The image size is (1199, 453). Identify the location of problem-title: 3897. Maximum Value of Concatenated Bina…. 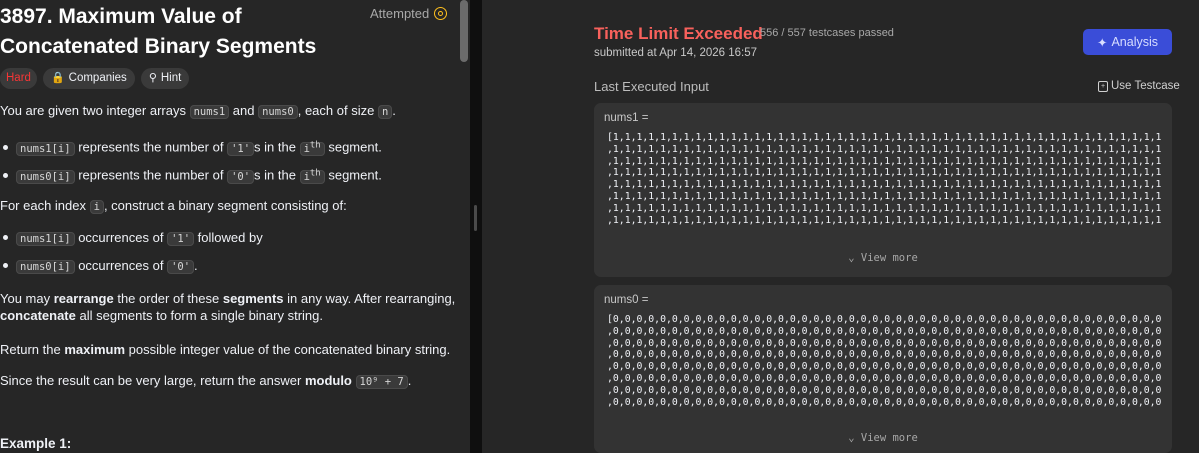
(158, 31).